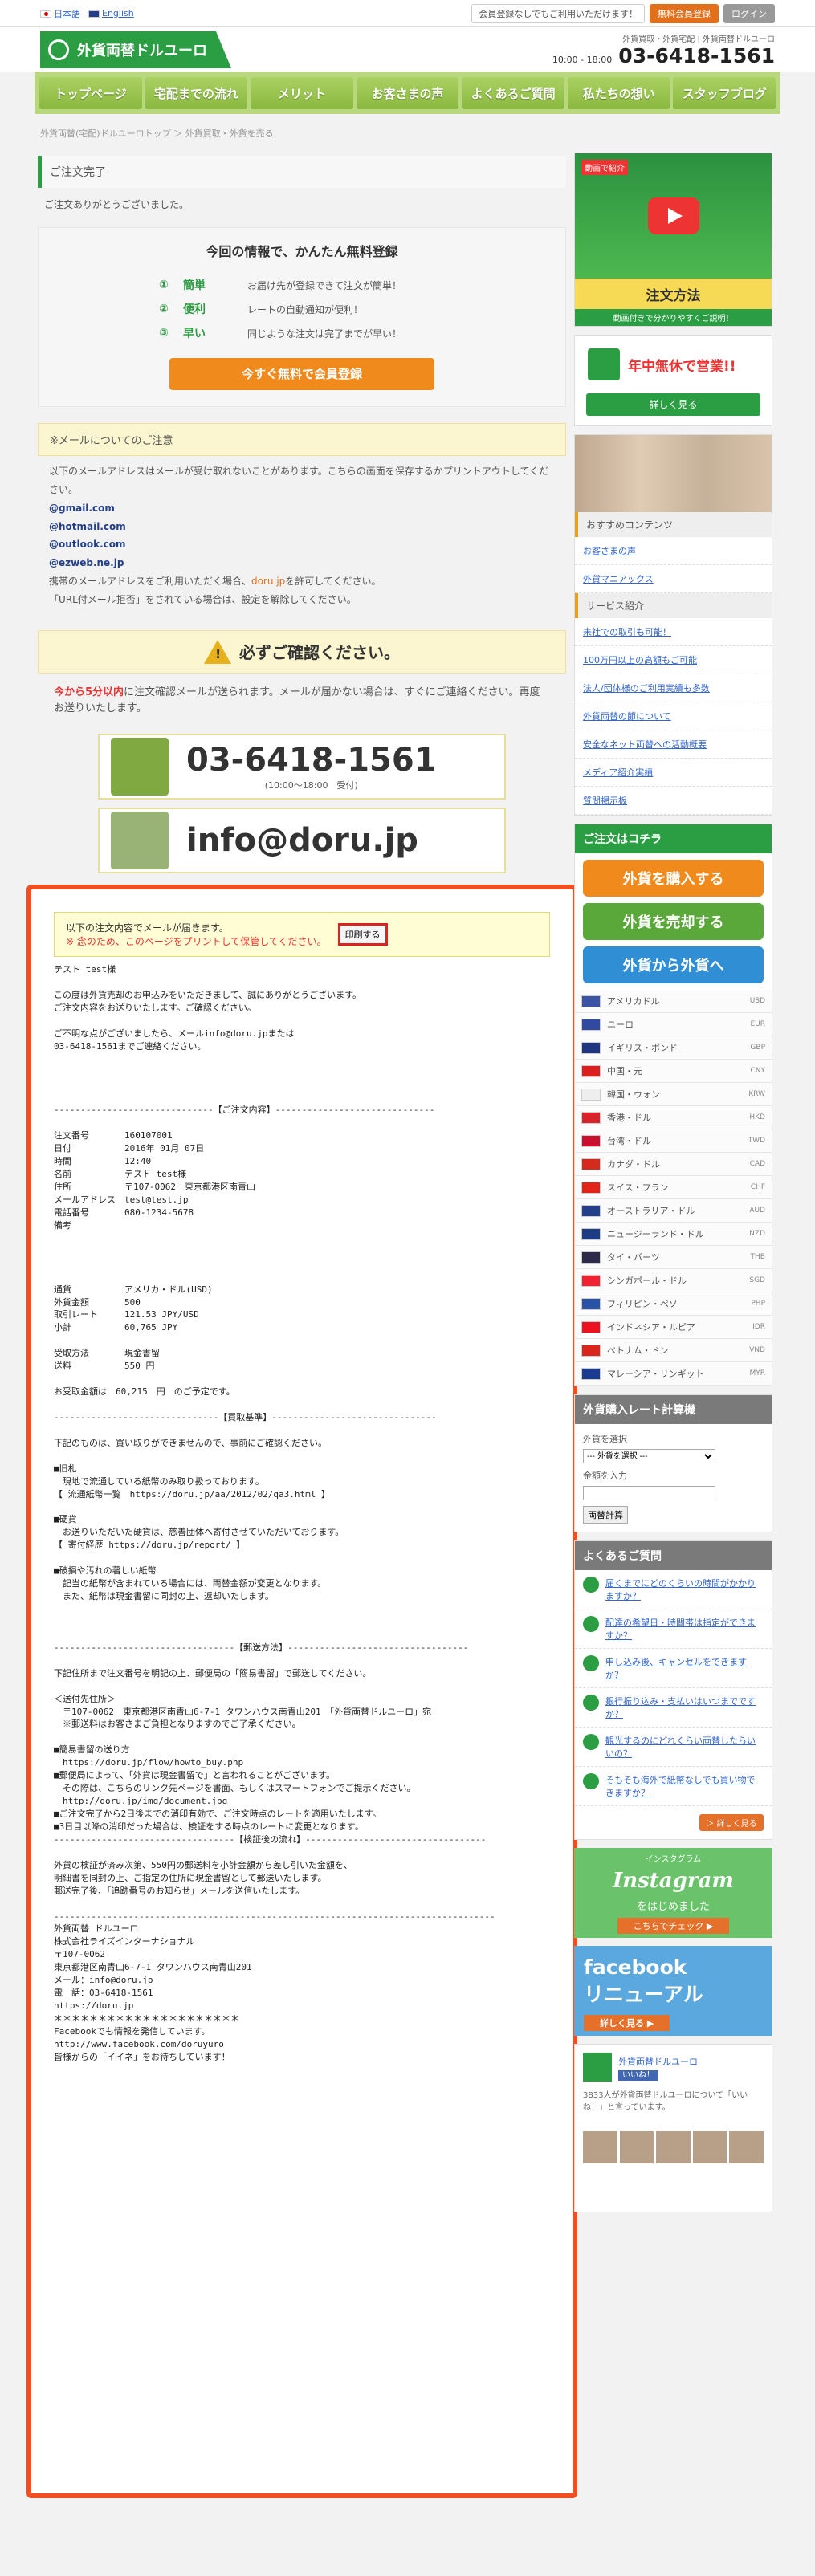  What do you see at coordinates (673, 1786) in the screenshot?
I see `faq-item: そもそも海外で紙幣なしでも買い物できますか？` at bounding box center [673, 1786].